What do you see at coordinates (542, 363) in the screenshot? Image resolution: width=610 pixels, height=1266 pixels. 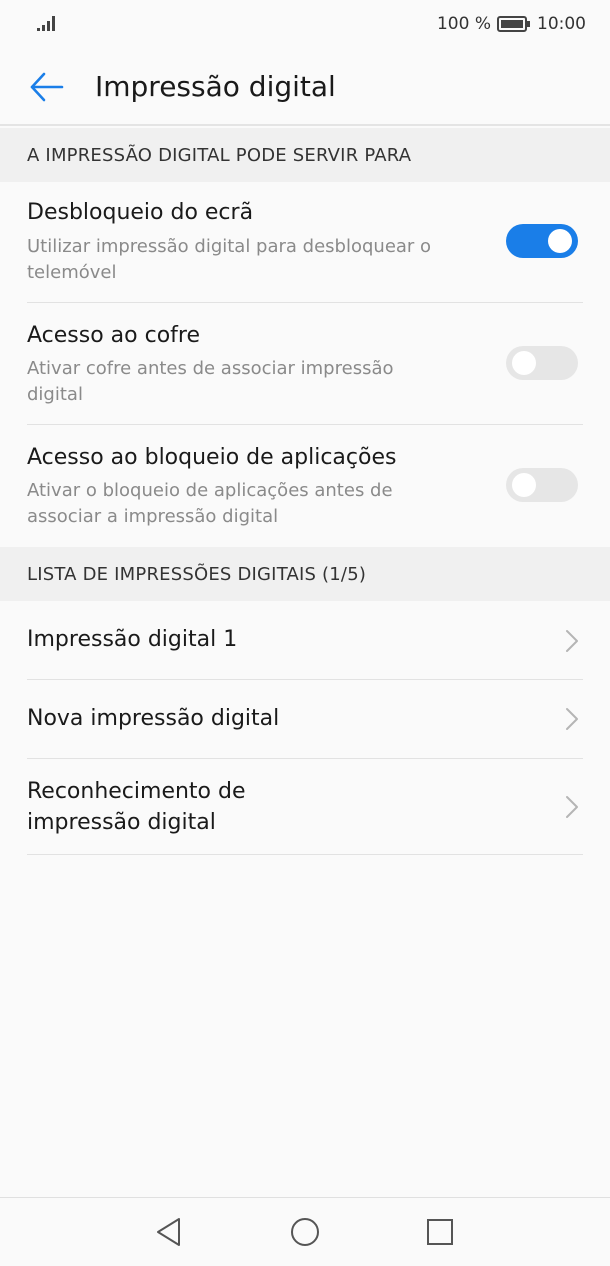 I see `safe-access-toggle` at bounding box center [542, 363].